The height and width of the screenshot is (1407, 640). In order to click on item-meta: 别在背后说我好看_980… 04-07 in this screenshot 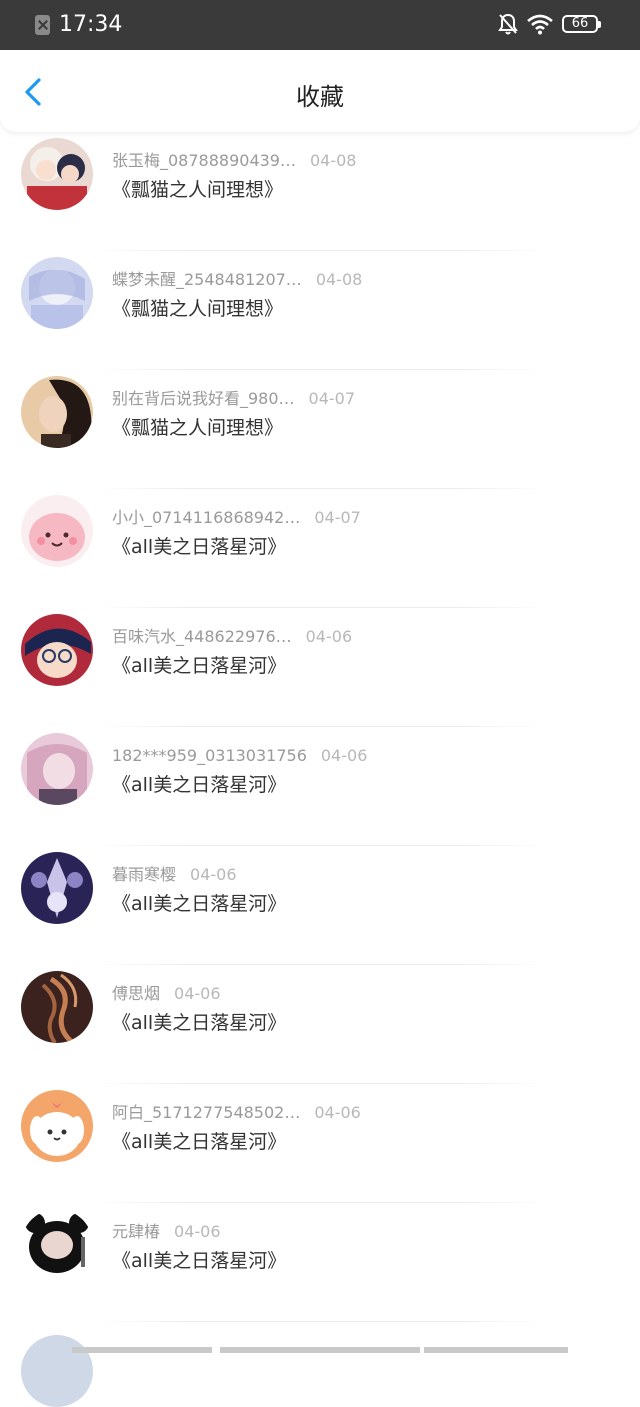, I will do `click(233, 399)`.